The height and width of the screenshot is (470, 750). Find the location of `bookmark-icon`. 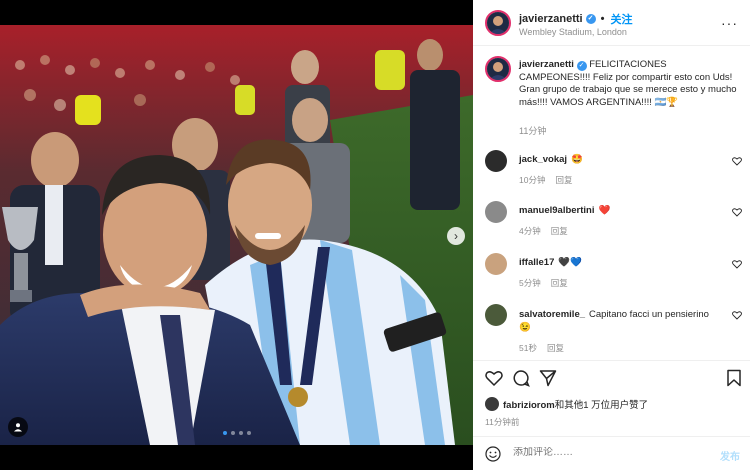

bookmark-icon is located at coordinates (734, 378).